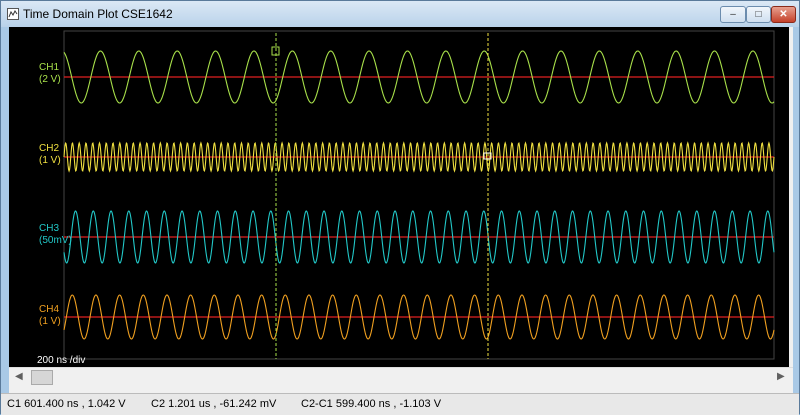 This screenshot has width=800, height=415. I want to click on ch3-scale: (50mV), so click(55, 240).